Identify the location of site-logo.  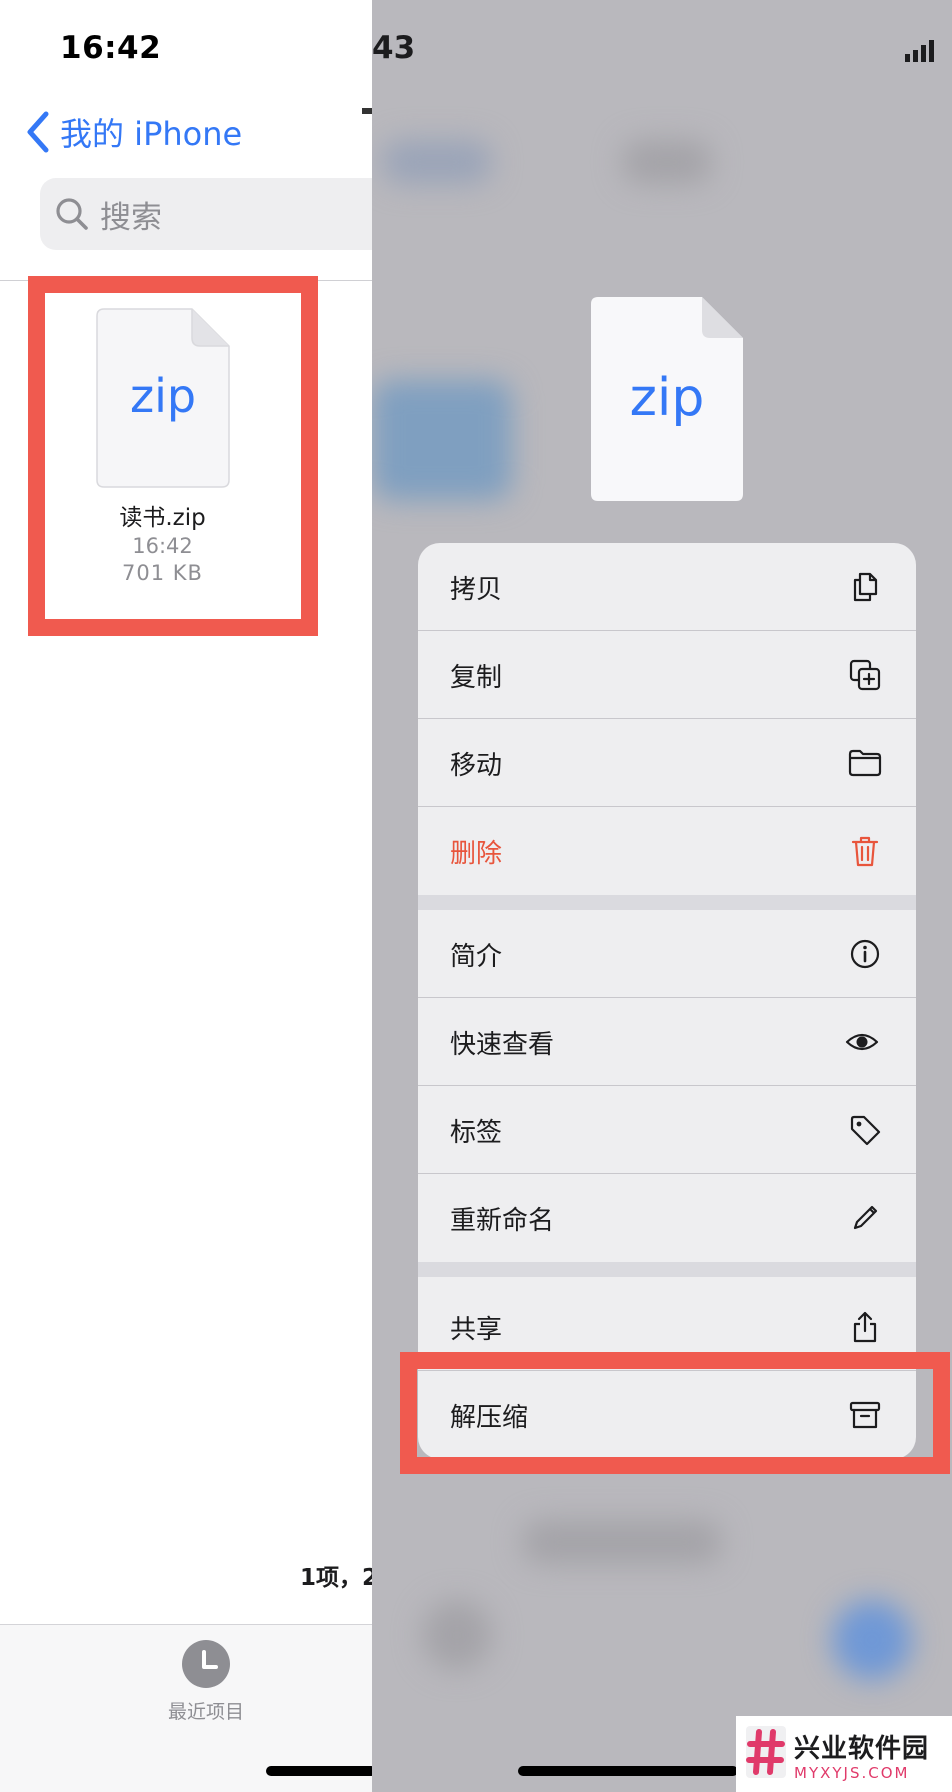
(766, 1752).